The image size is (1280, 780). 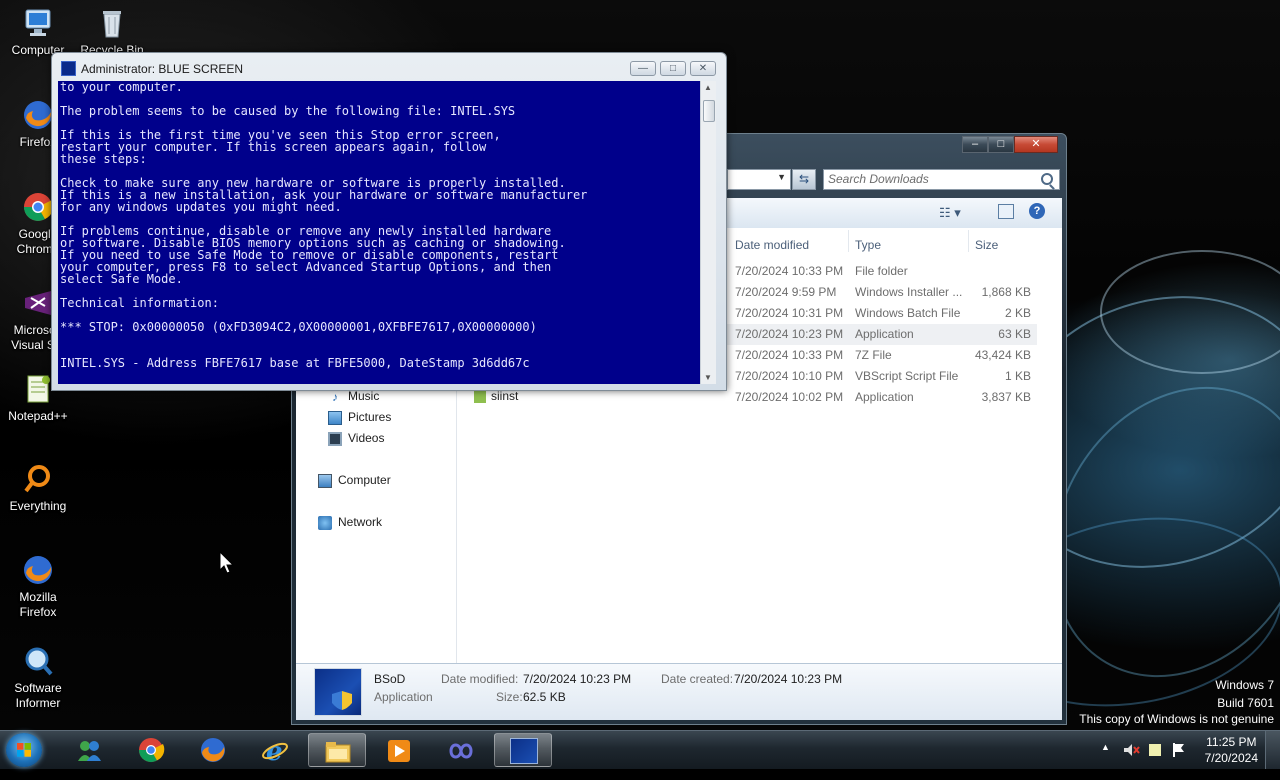 What do you see at coordinates (577, 679) in the screenshot?
I see `details-date-modified: 7/20/2024 10:23 PM` at bounding box center [577, 679].